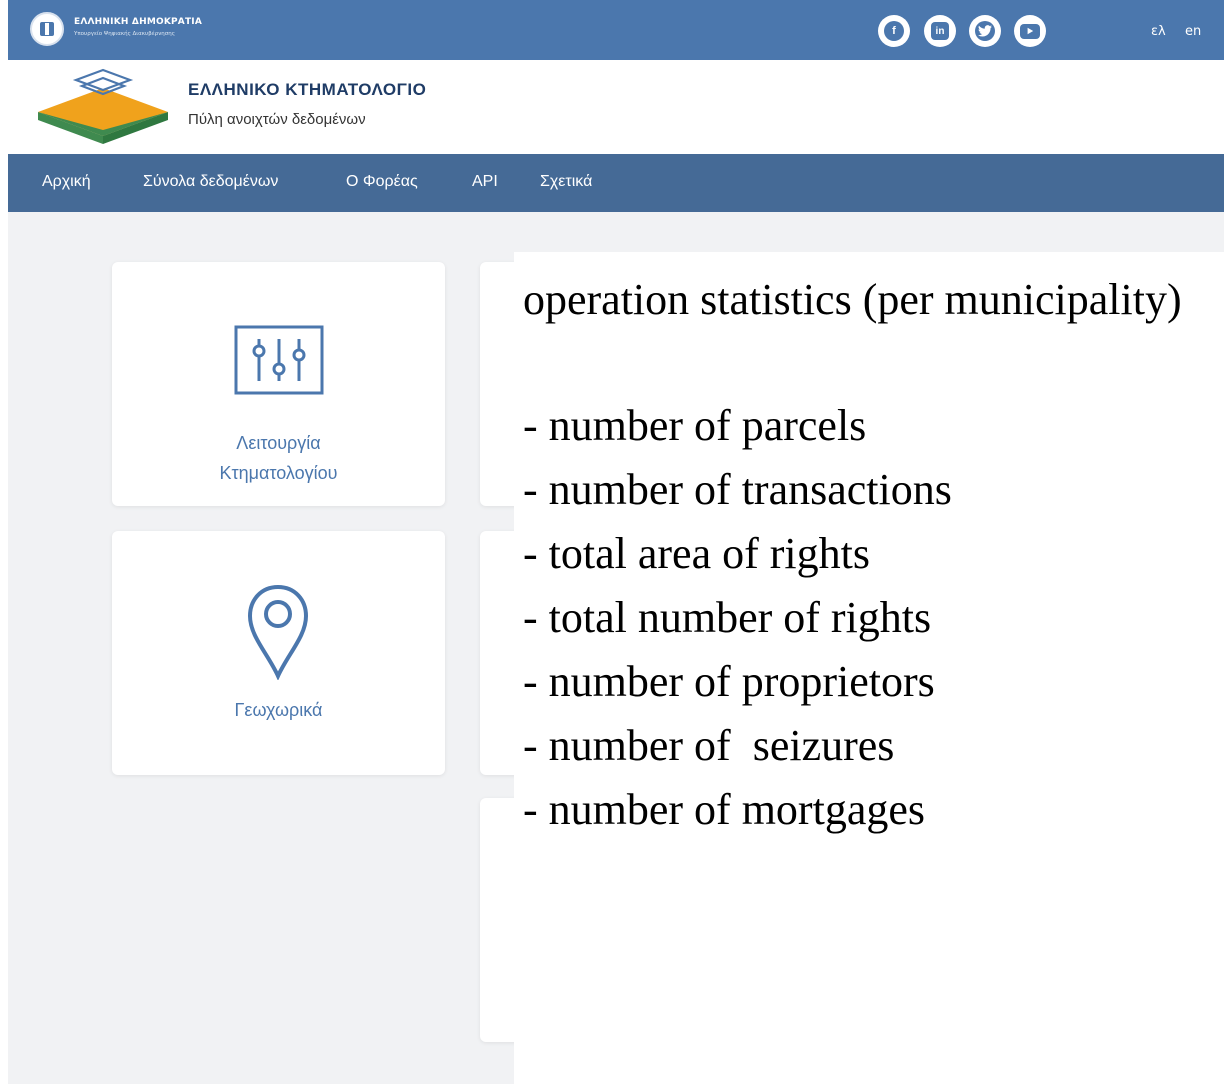  I want to click on card-label: Γεωχωρικά, so click(278, 710).